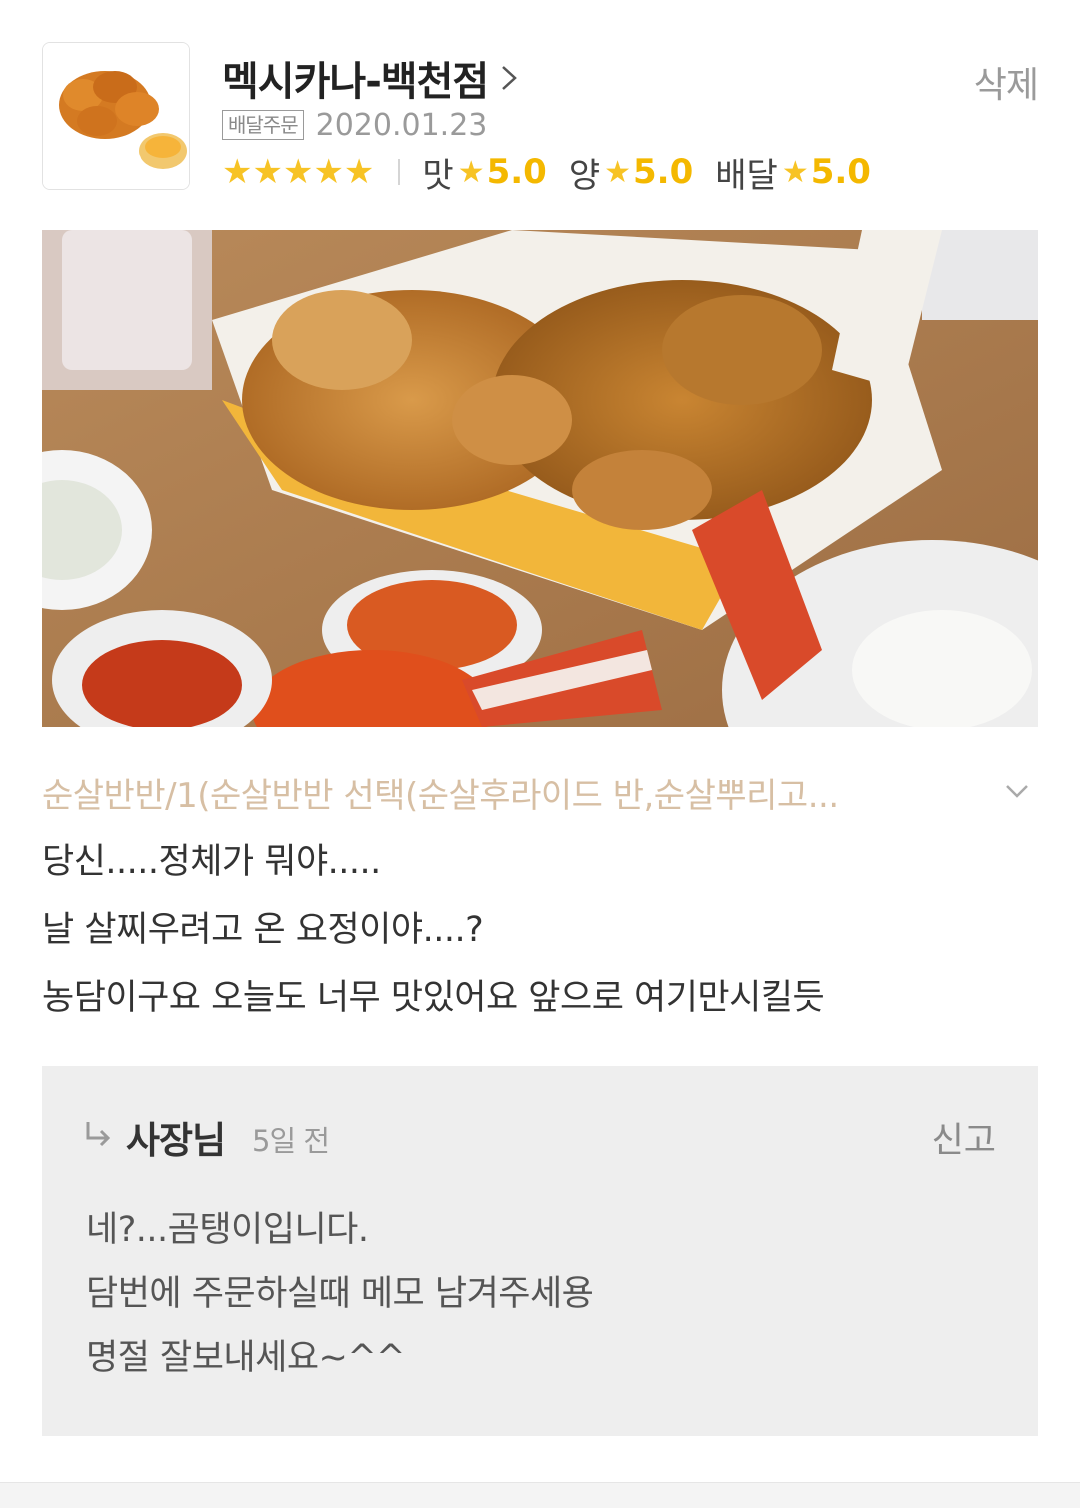  What do you see at coordinates (399, 172) in the screenshot?
I see `rating-divider` at bounding box center [399, 172].